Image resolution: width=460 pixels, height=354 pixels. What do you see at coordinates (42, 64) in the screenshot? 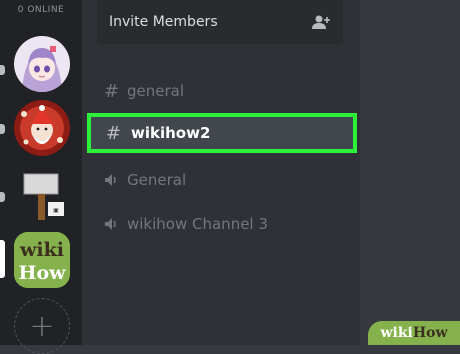
I see `server-icon-anime-avatar` at bounding box center [42, 64].